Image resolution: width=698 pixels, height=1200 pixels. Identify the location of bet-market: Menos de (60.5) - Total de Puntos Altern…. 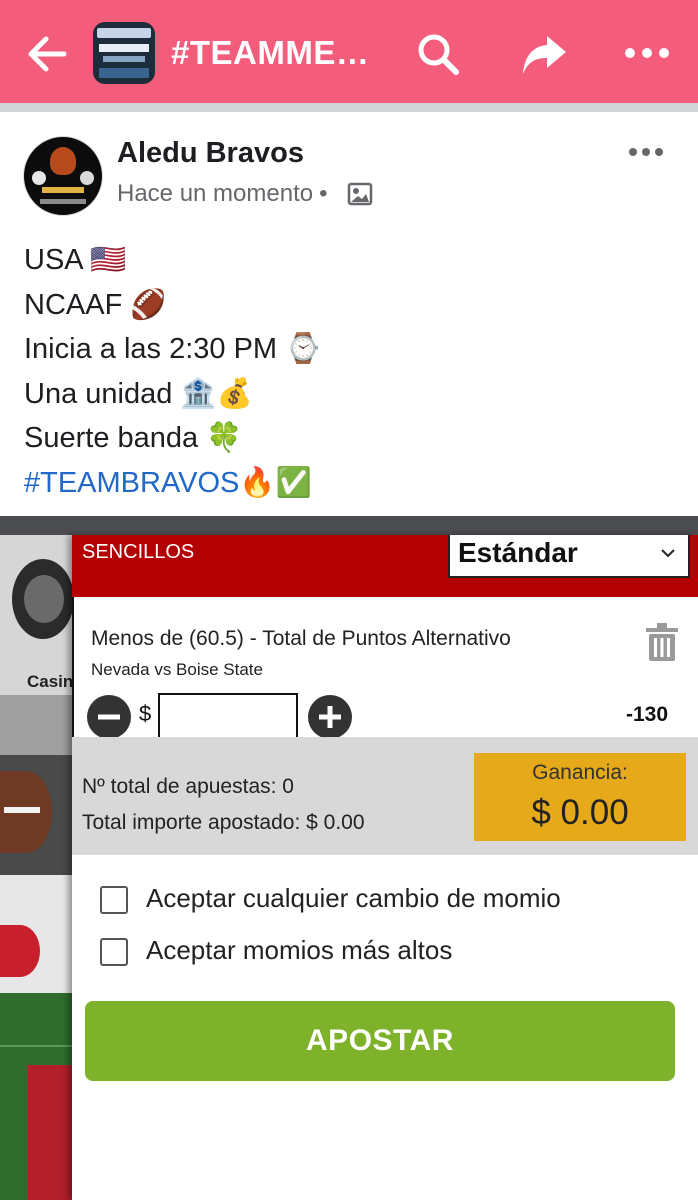
(301, 638).